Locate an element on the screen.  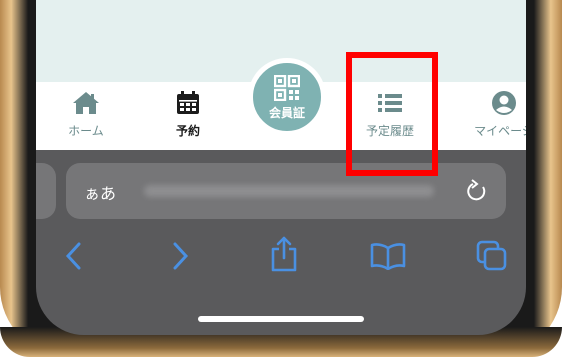
url-text is located at coordinates (289, 191).